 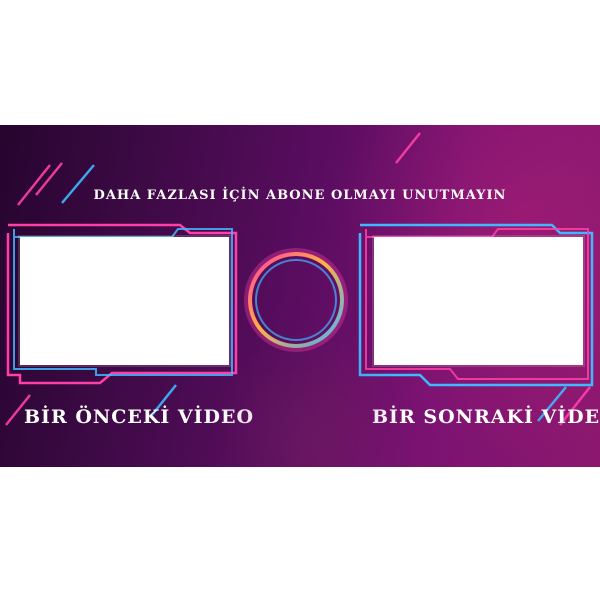 What do you see at coordinates (139, 417) in the screenshot?
I see `previous-video-label: BİR ÖNCEKİ VİDEO` at bounding box center [139, 417].